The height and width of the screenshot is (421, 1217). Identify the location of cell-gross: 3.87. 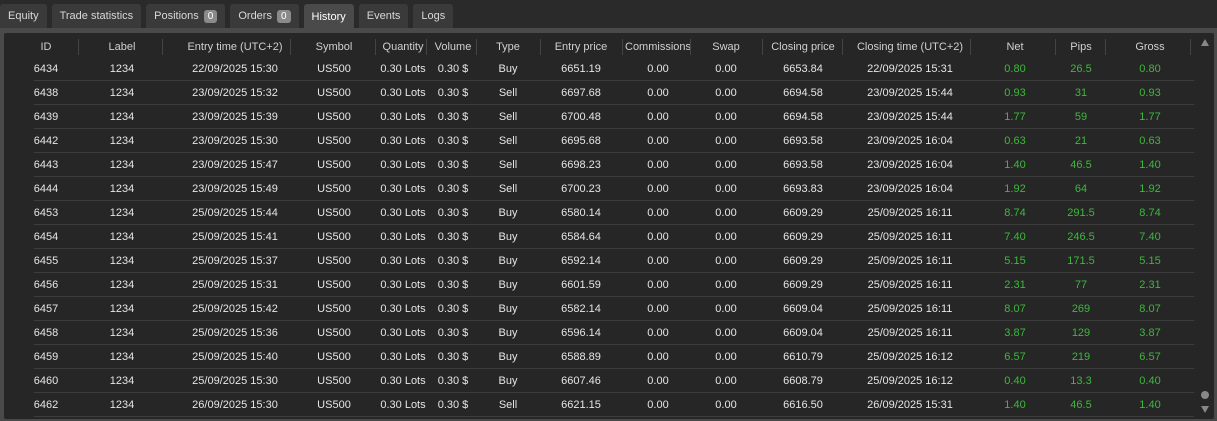
(1150, 333).